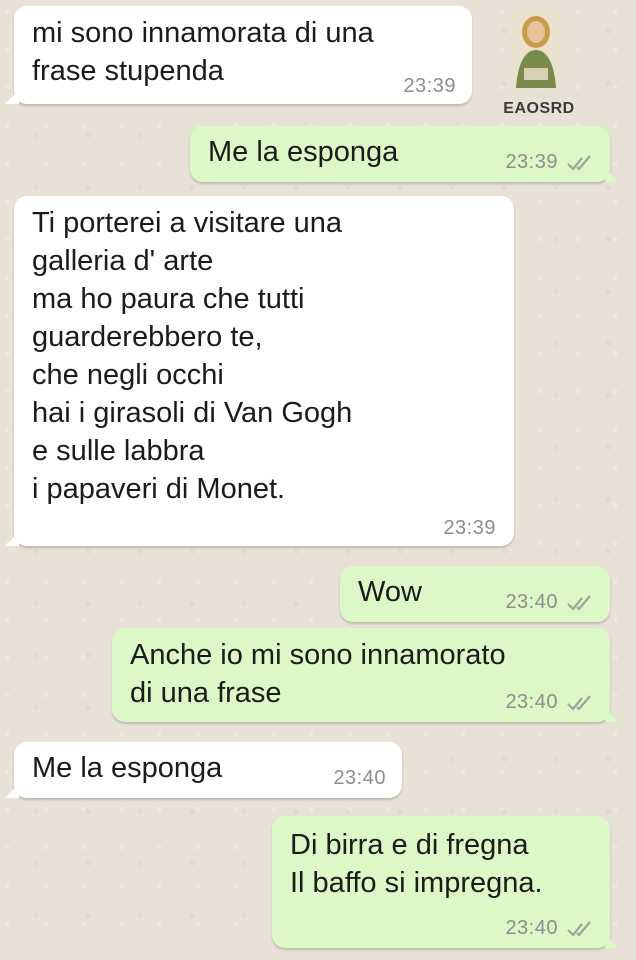 This screenshot has height=960, width=636. I want to click on message-bubble-incoming: Me la esponga 23:40, so click(203, 770).